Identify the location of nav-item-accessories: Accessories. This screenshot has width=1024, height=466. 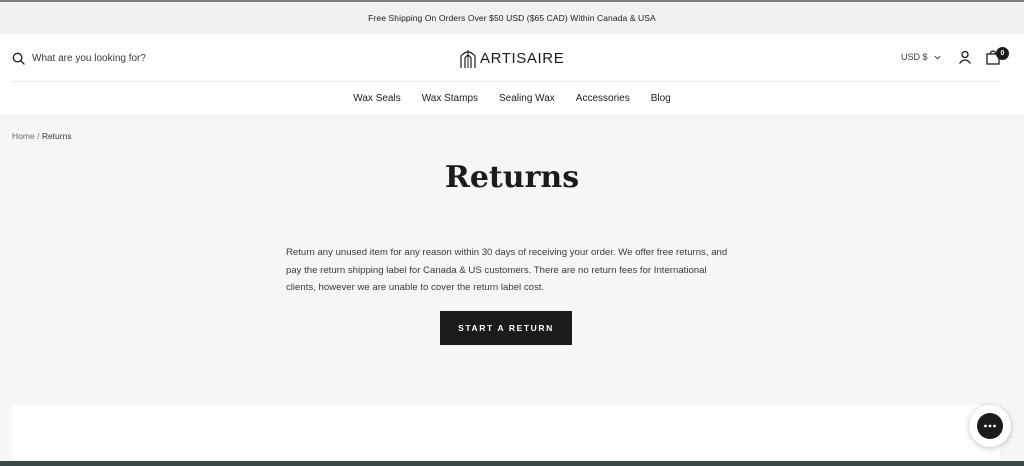
(603, 98).